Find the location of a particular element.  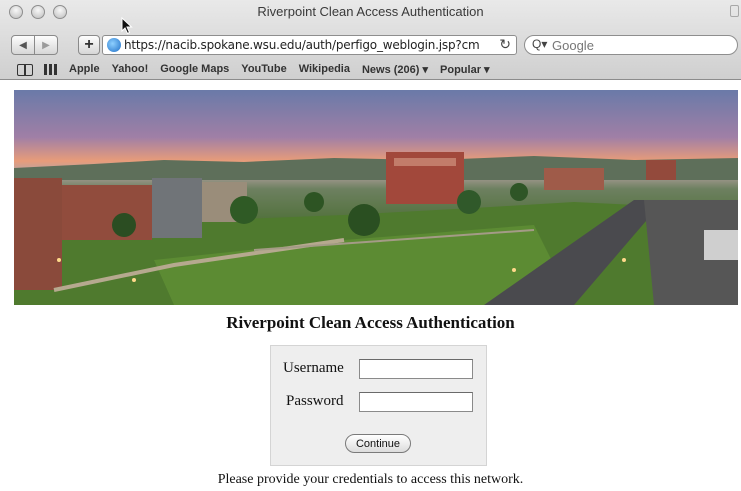

book-icon is located at coordinates (25, 69).